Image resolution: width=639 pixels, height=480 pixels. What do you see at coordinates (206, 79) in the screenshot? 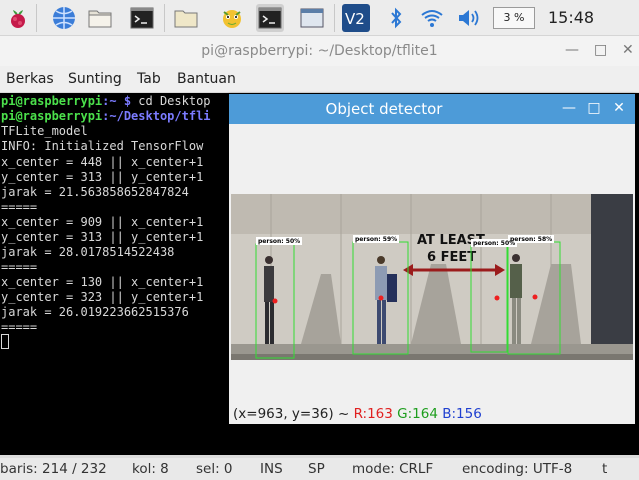
I see `menu-item-bantuan: Bantuan` at bounding box center [206, 79].